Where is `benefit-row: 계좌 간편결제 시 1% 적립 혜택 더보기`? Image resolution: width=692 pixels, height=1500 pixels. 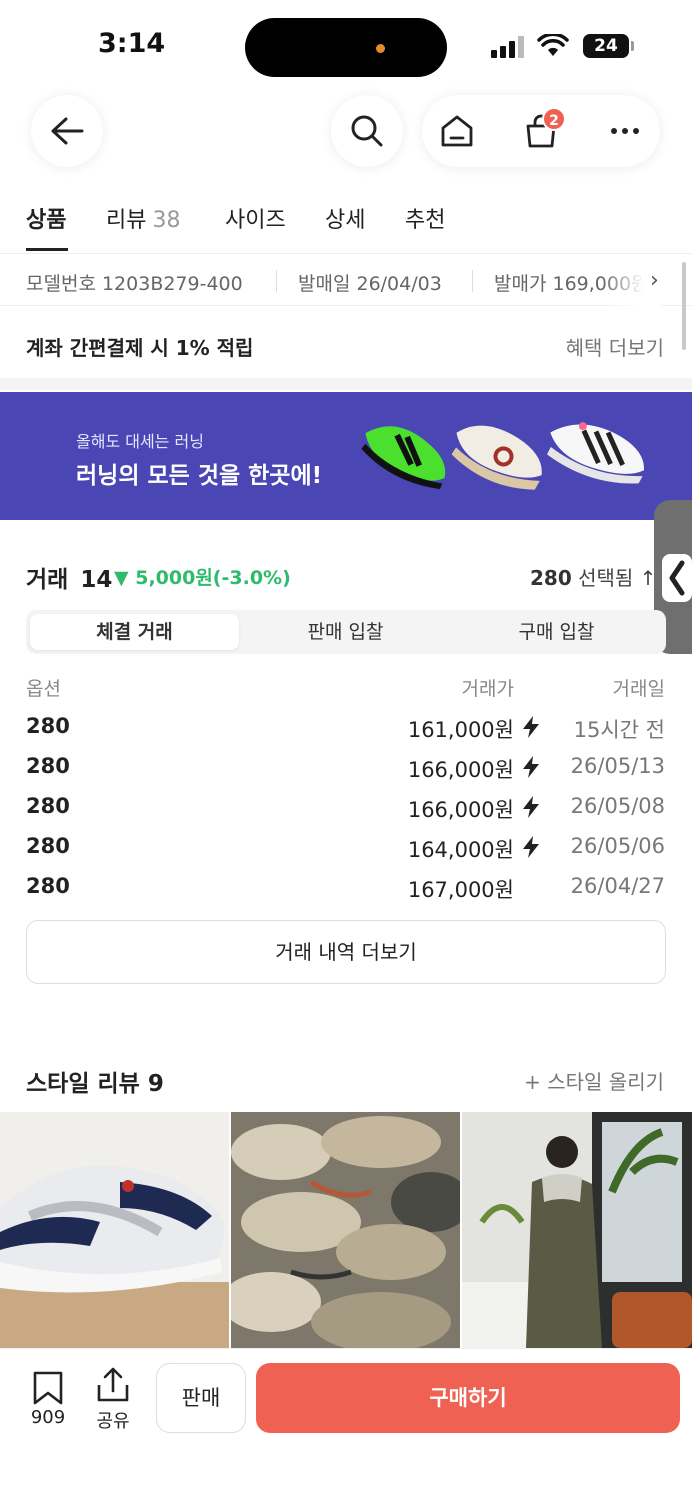 benefit-row: 계좌 간편결제 시 1% 적립 혜택 더보기 is located at coordinates (346, 345).